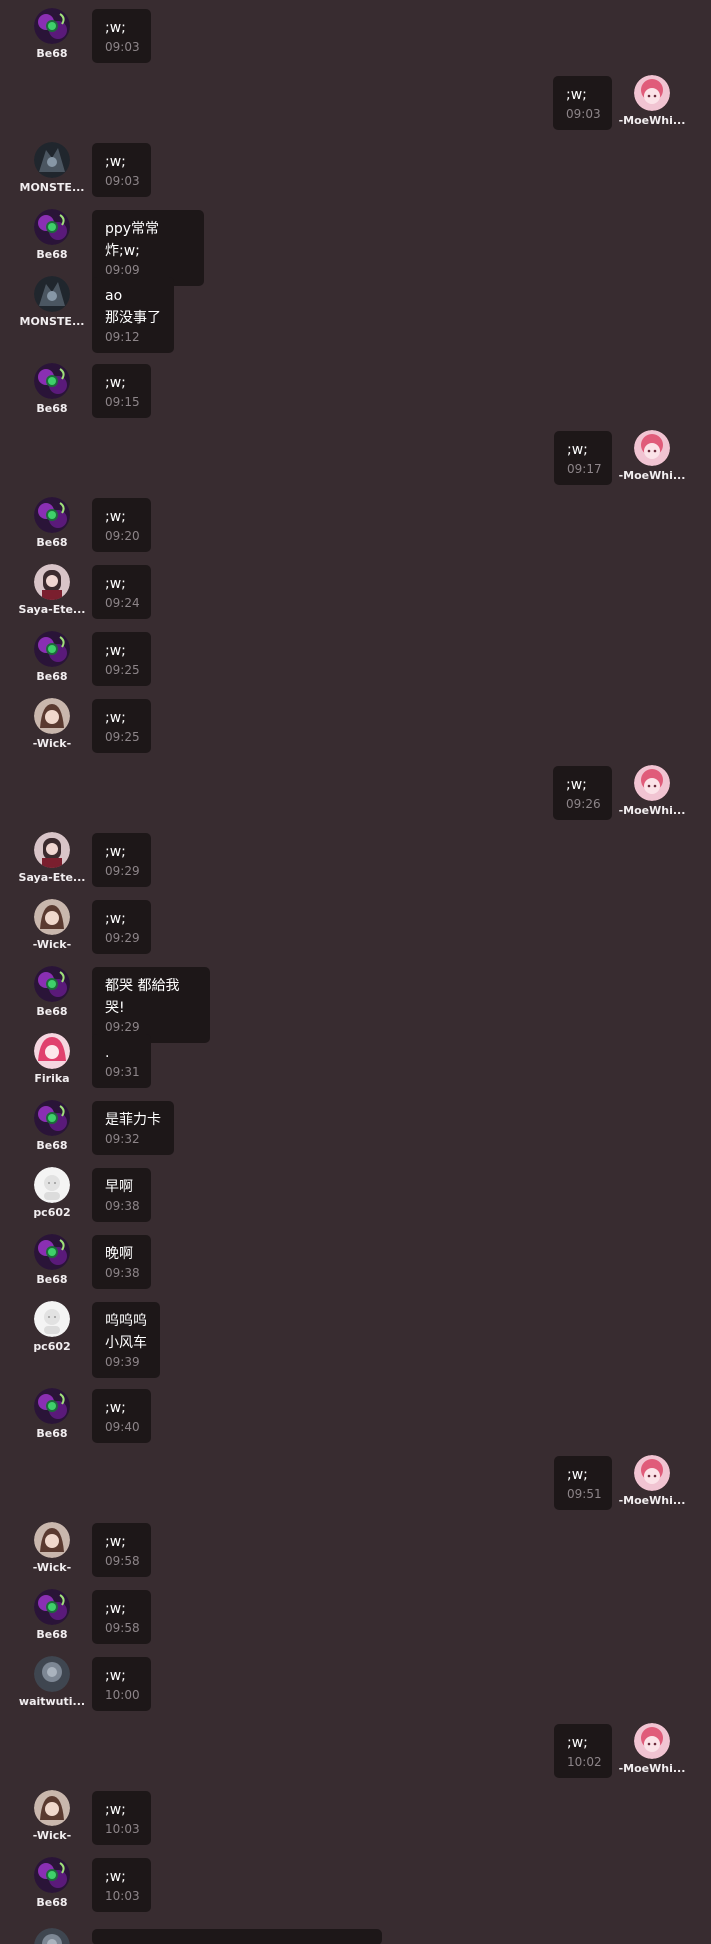 Image resolution: width=711 pixels, height=1944 pixels. Describe the element at coordinates (121, 1061) in the screenshot. I see `message-bubble: . 09:31` at that location.